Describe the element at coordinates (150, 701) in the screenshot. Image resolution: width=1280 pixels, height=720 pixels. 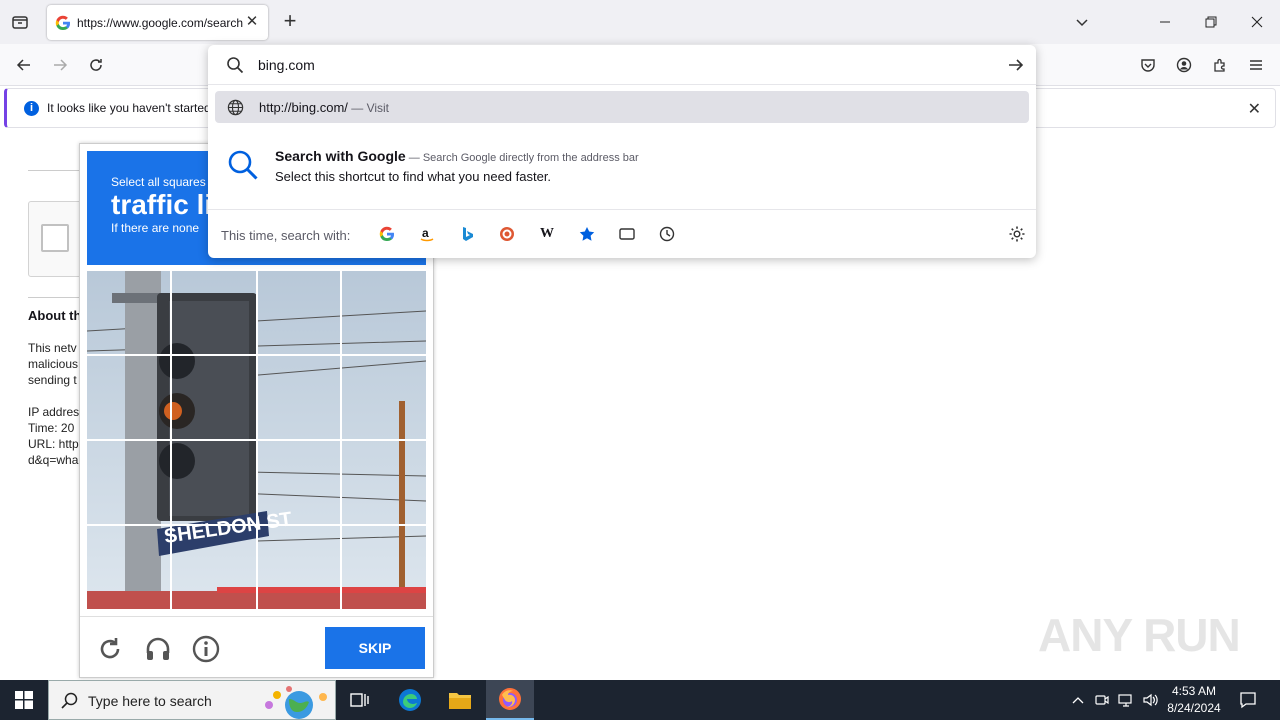
I see `taskbar-search-placeholder: Type here to search` at that location.